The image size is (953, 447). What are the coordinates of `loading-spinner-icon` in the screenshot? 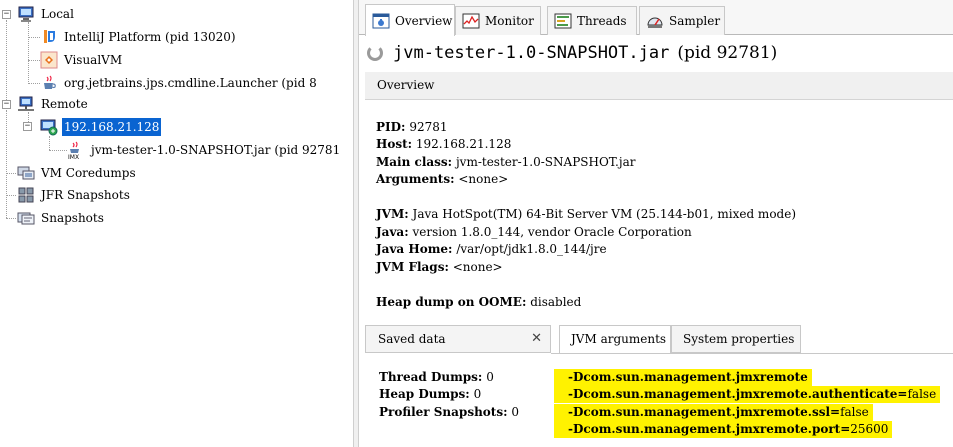 It's located at (375, 53).